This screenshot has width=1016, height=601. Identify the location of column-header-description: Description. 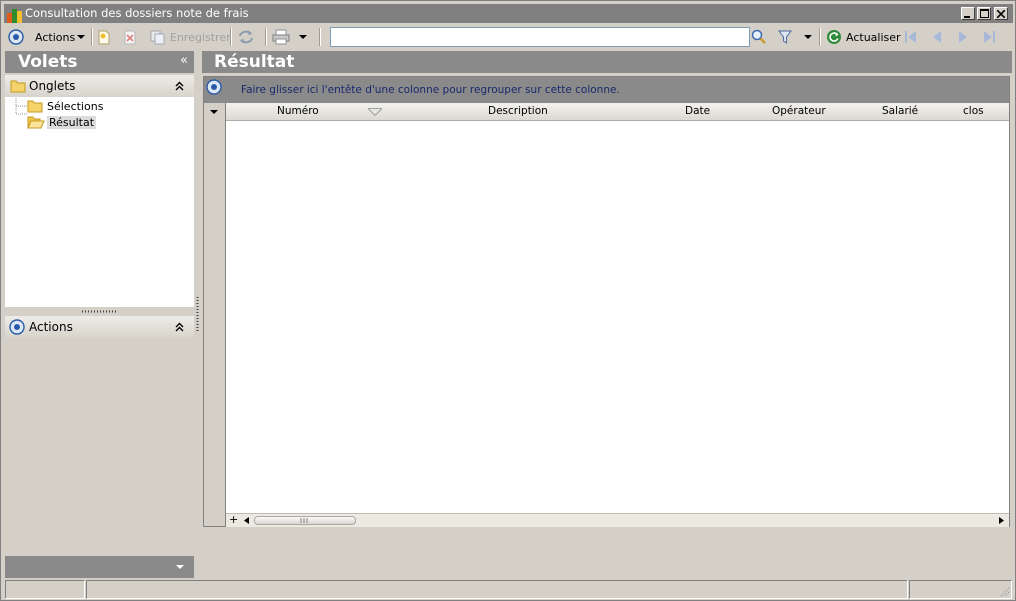
(518, 111).